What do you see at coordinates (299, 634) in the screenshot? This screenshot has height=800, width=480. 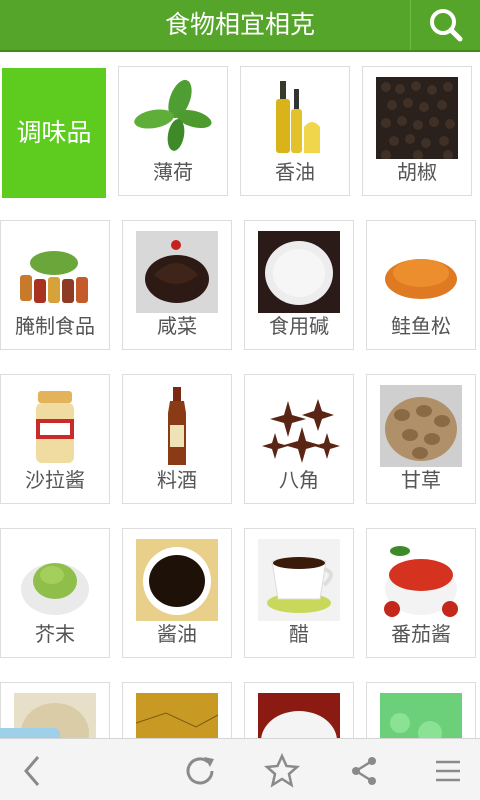 I see `food-label: 醋` at bounding box center [299, 634].